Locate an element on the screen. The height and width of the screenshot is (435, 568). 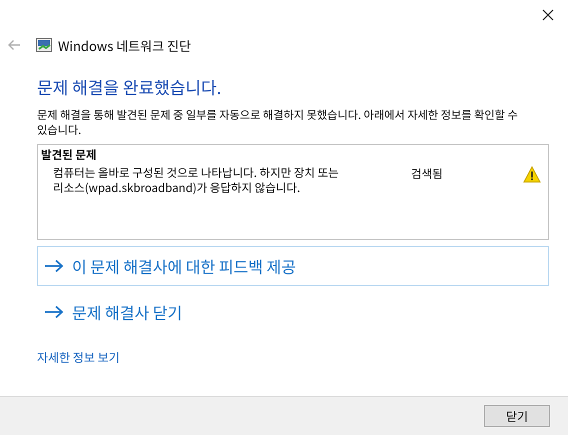
close-button: 닫기 is located at coordinates (517, 416).